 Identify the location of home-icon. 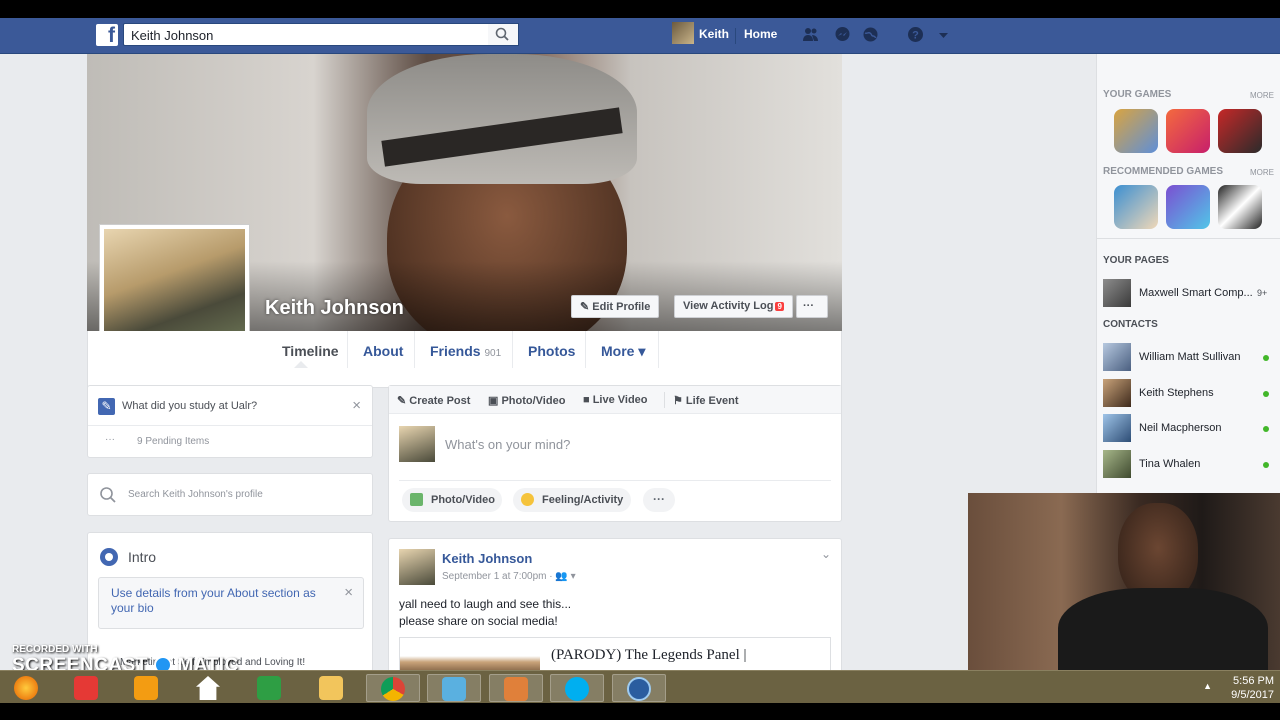
(208, 688).